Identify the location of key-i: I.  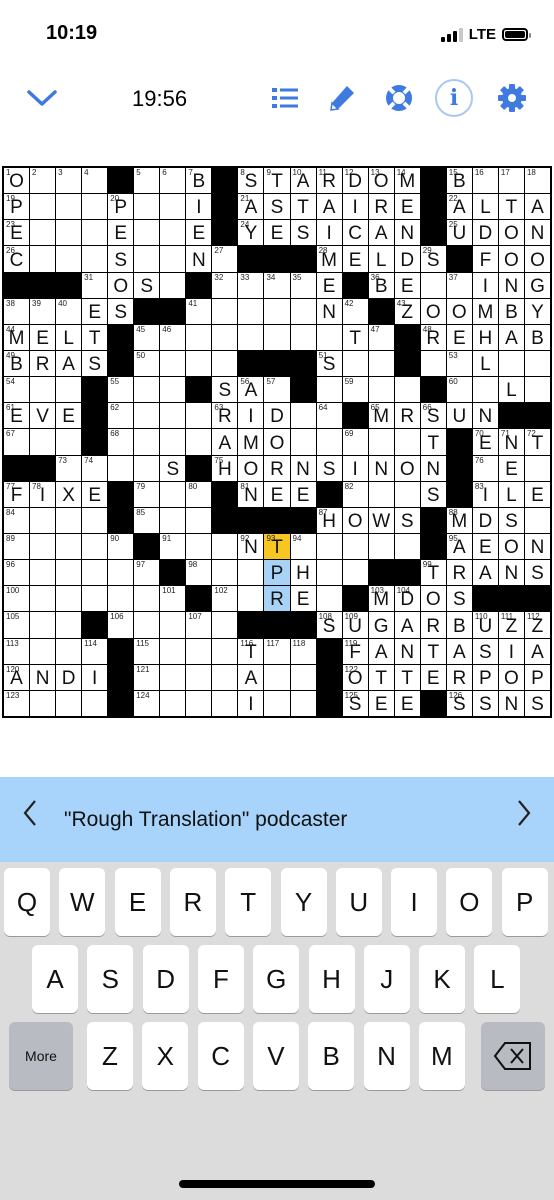
(414, 902).